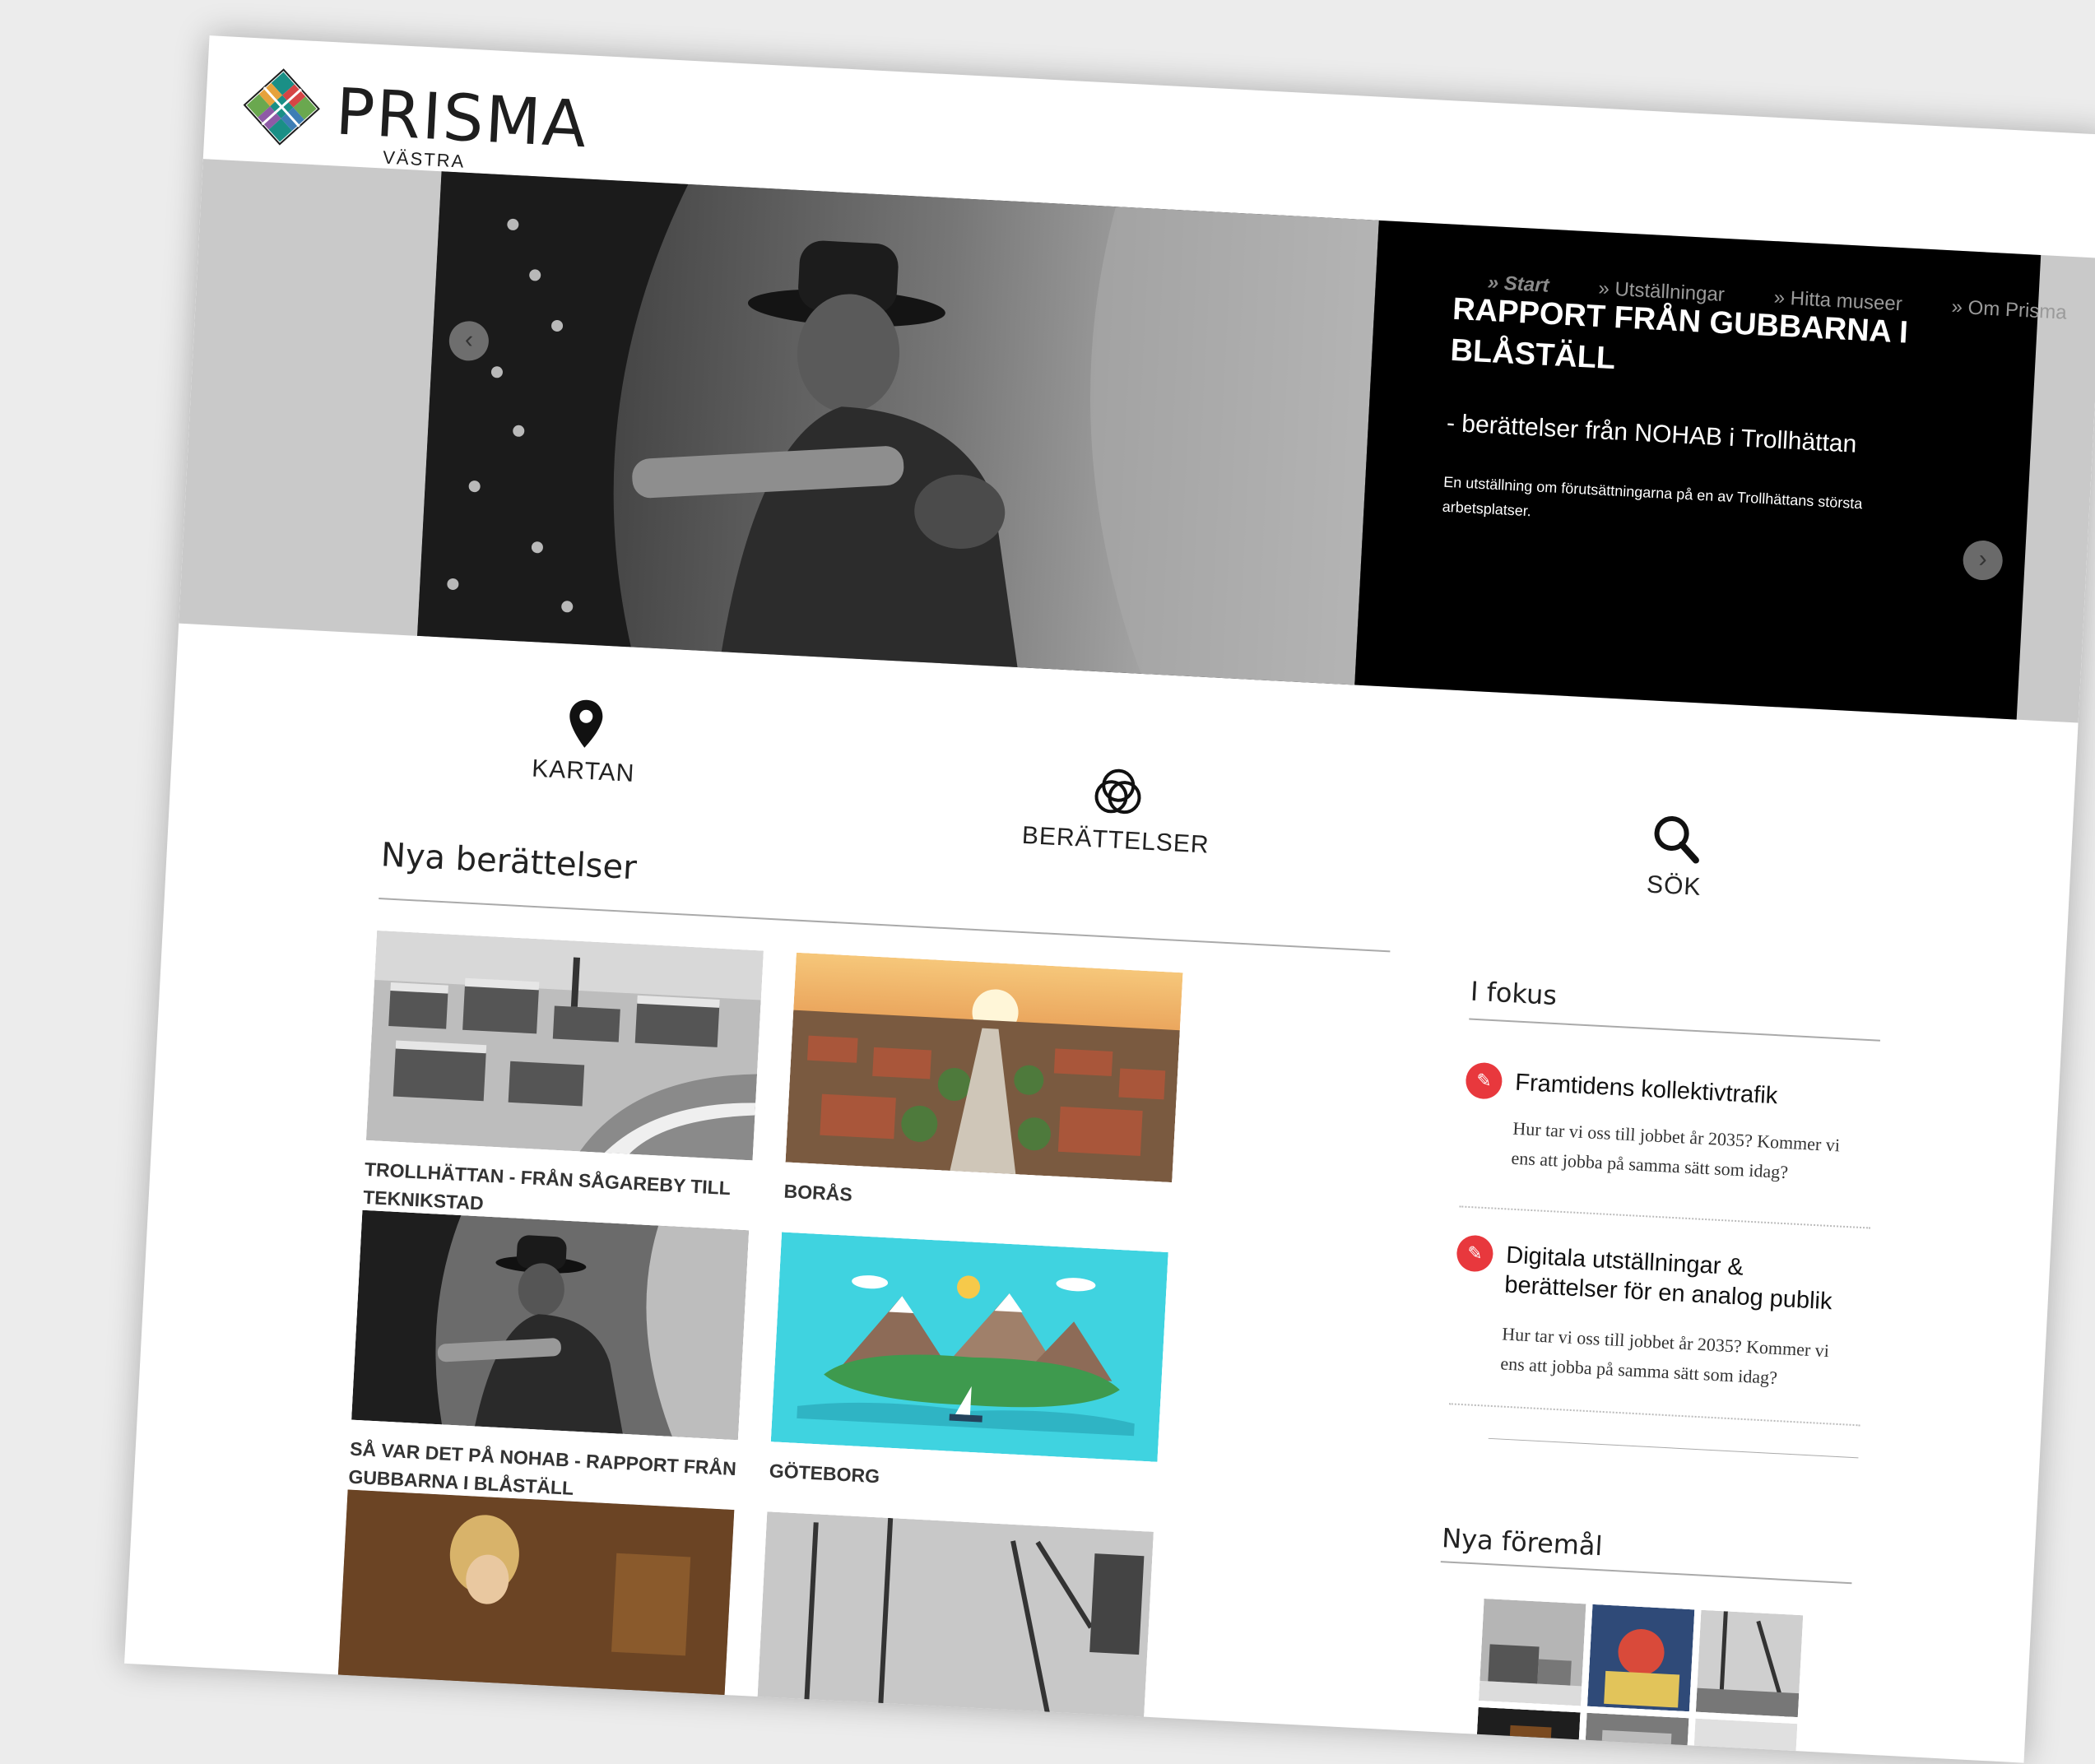 Image resolution: width=2095 pixels, height=1764 pixels. What do you see at coordinates (550, 1325) in the screenshot?
I see `story-thumb-nohab` at bounding box center [550, 1325].